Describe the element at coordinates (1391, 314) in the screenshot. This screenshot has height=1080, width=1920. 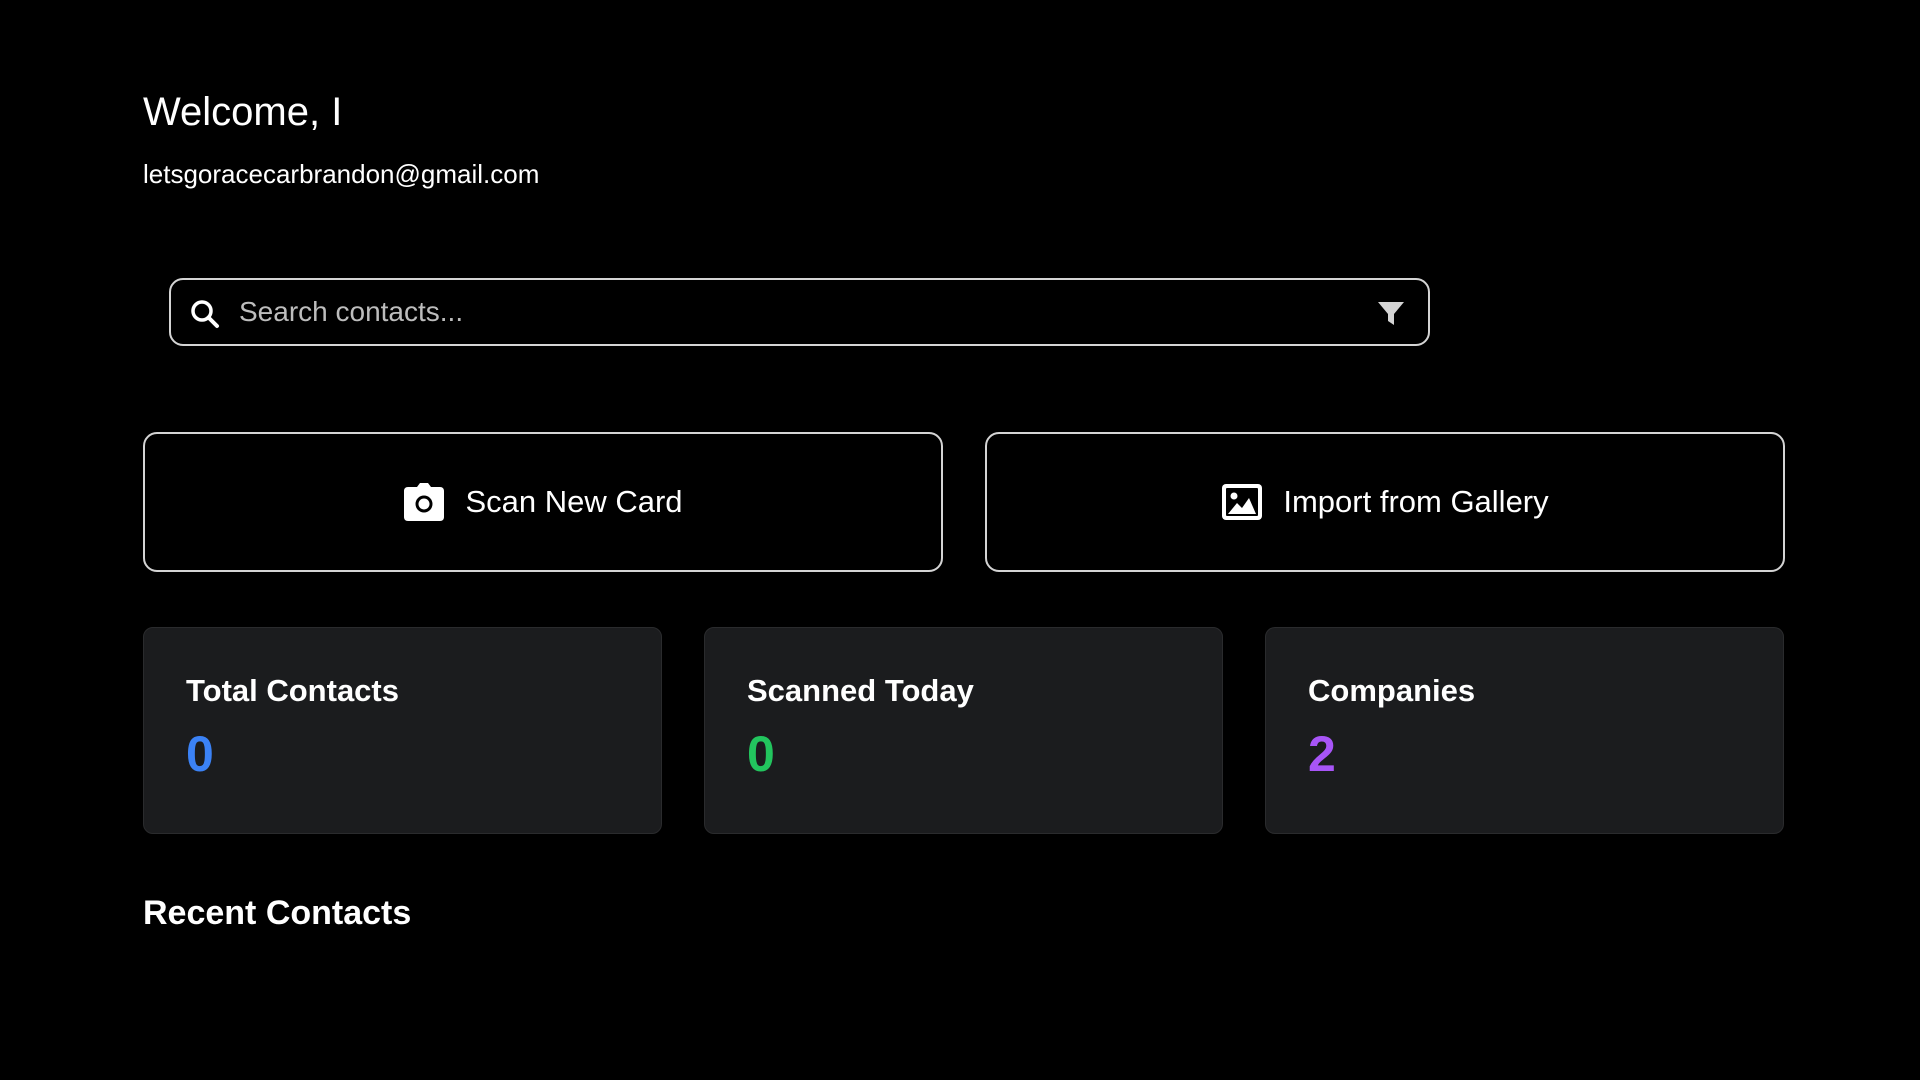
I see `filter-icon` at that location.